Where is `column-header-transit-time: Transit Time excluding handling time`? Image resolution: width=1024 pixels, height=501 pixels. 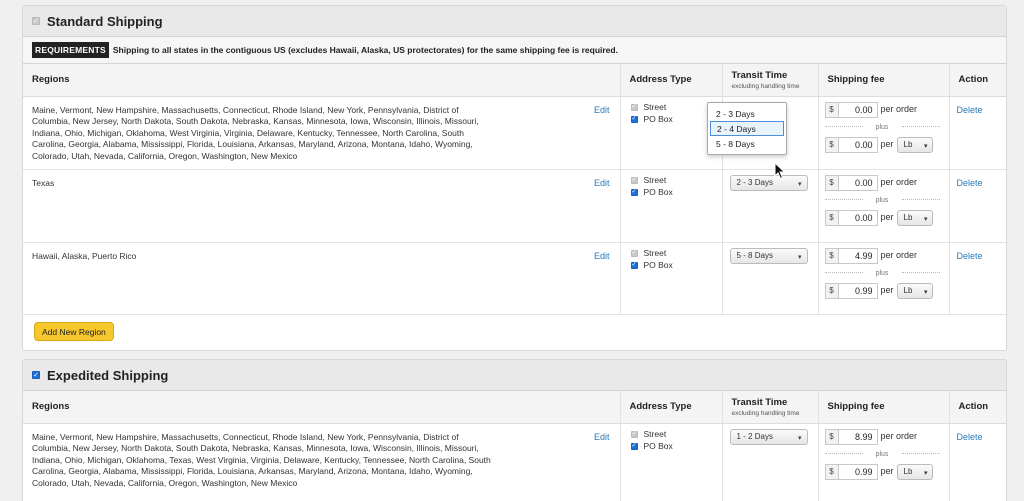 column-header-transit-time: Transit Time excluding handling time is located at coordinates (770, 80).